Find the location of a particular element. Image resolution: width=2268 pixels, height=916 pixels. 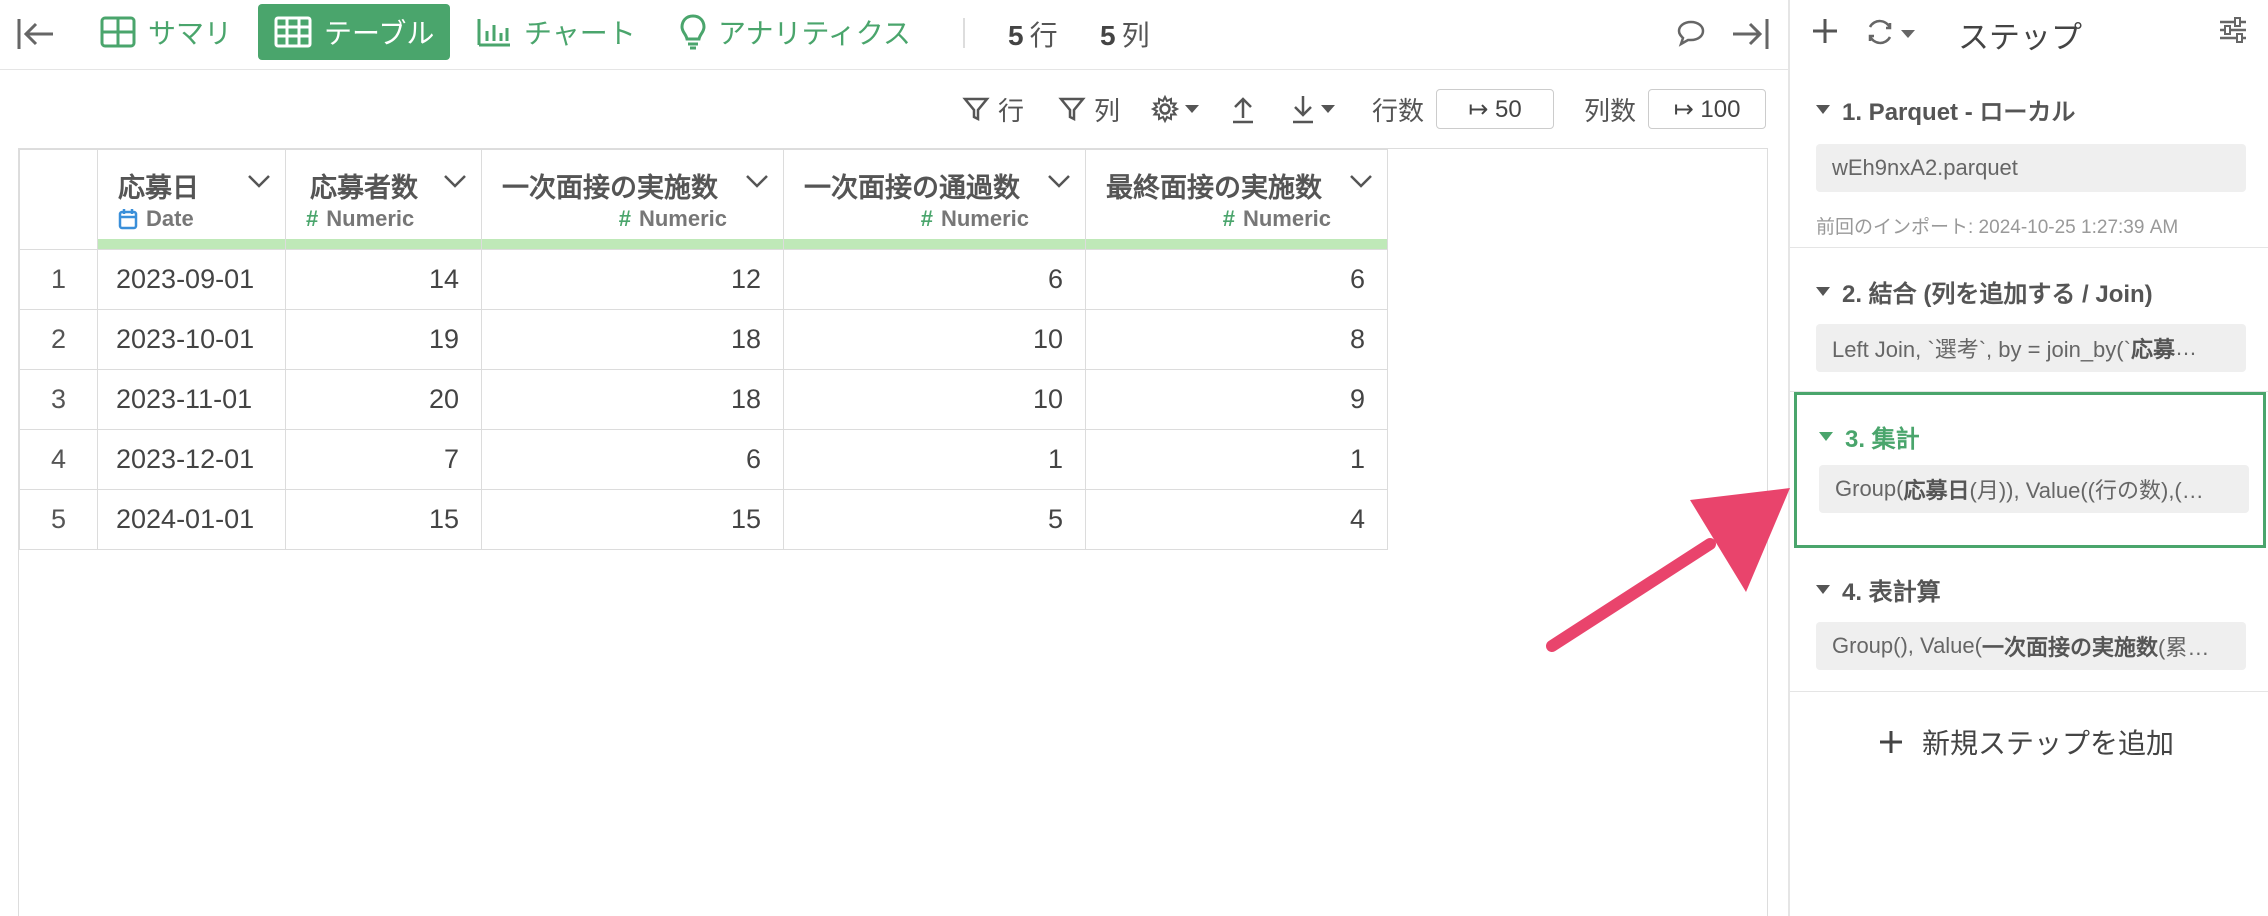

collapse-left-icon is located at coordinates (36, 34).